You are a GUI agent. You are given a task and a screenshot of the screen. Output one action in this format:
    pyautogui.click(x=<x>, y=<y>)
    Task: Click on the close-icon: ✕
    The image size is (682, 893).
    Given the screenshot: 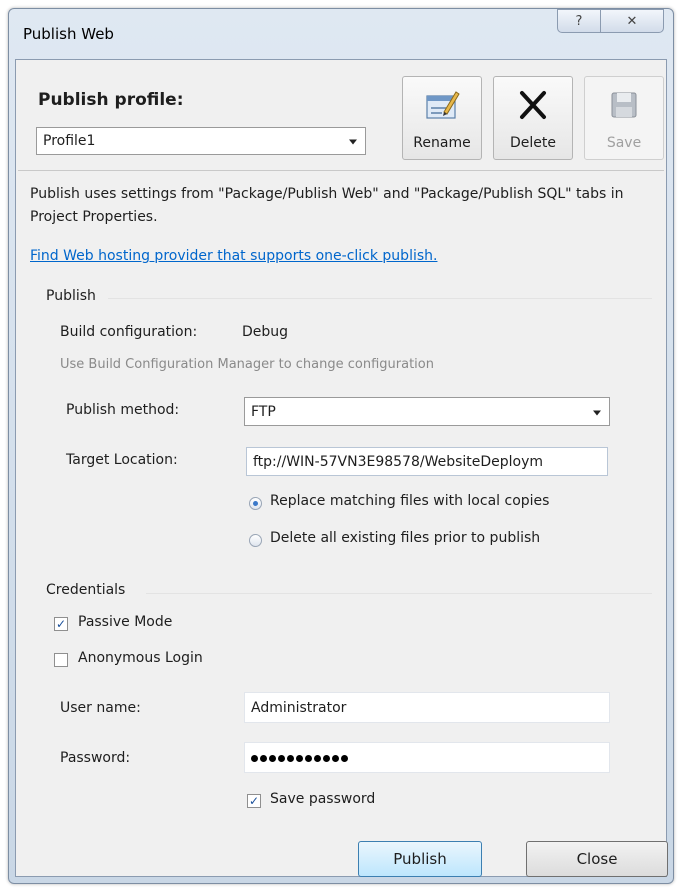 What is the action you would take?
    pyautogui.click(x=632, y=21)
    